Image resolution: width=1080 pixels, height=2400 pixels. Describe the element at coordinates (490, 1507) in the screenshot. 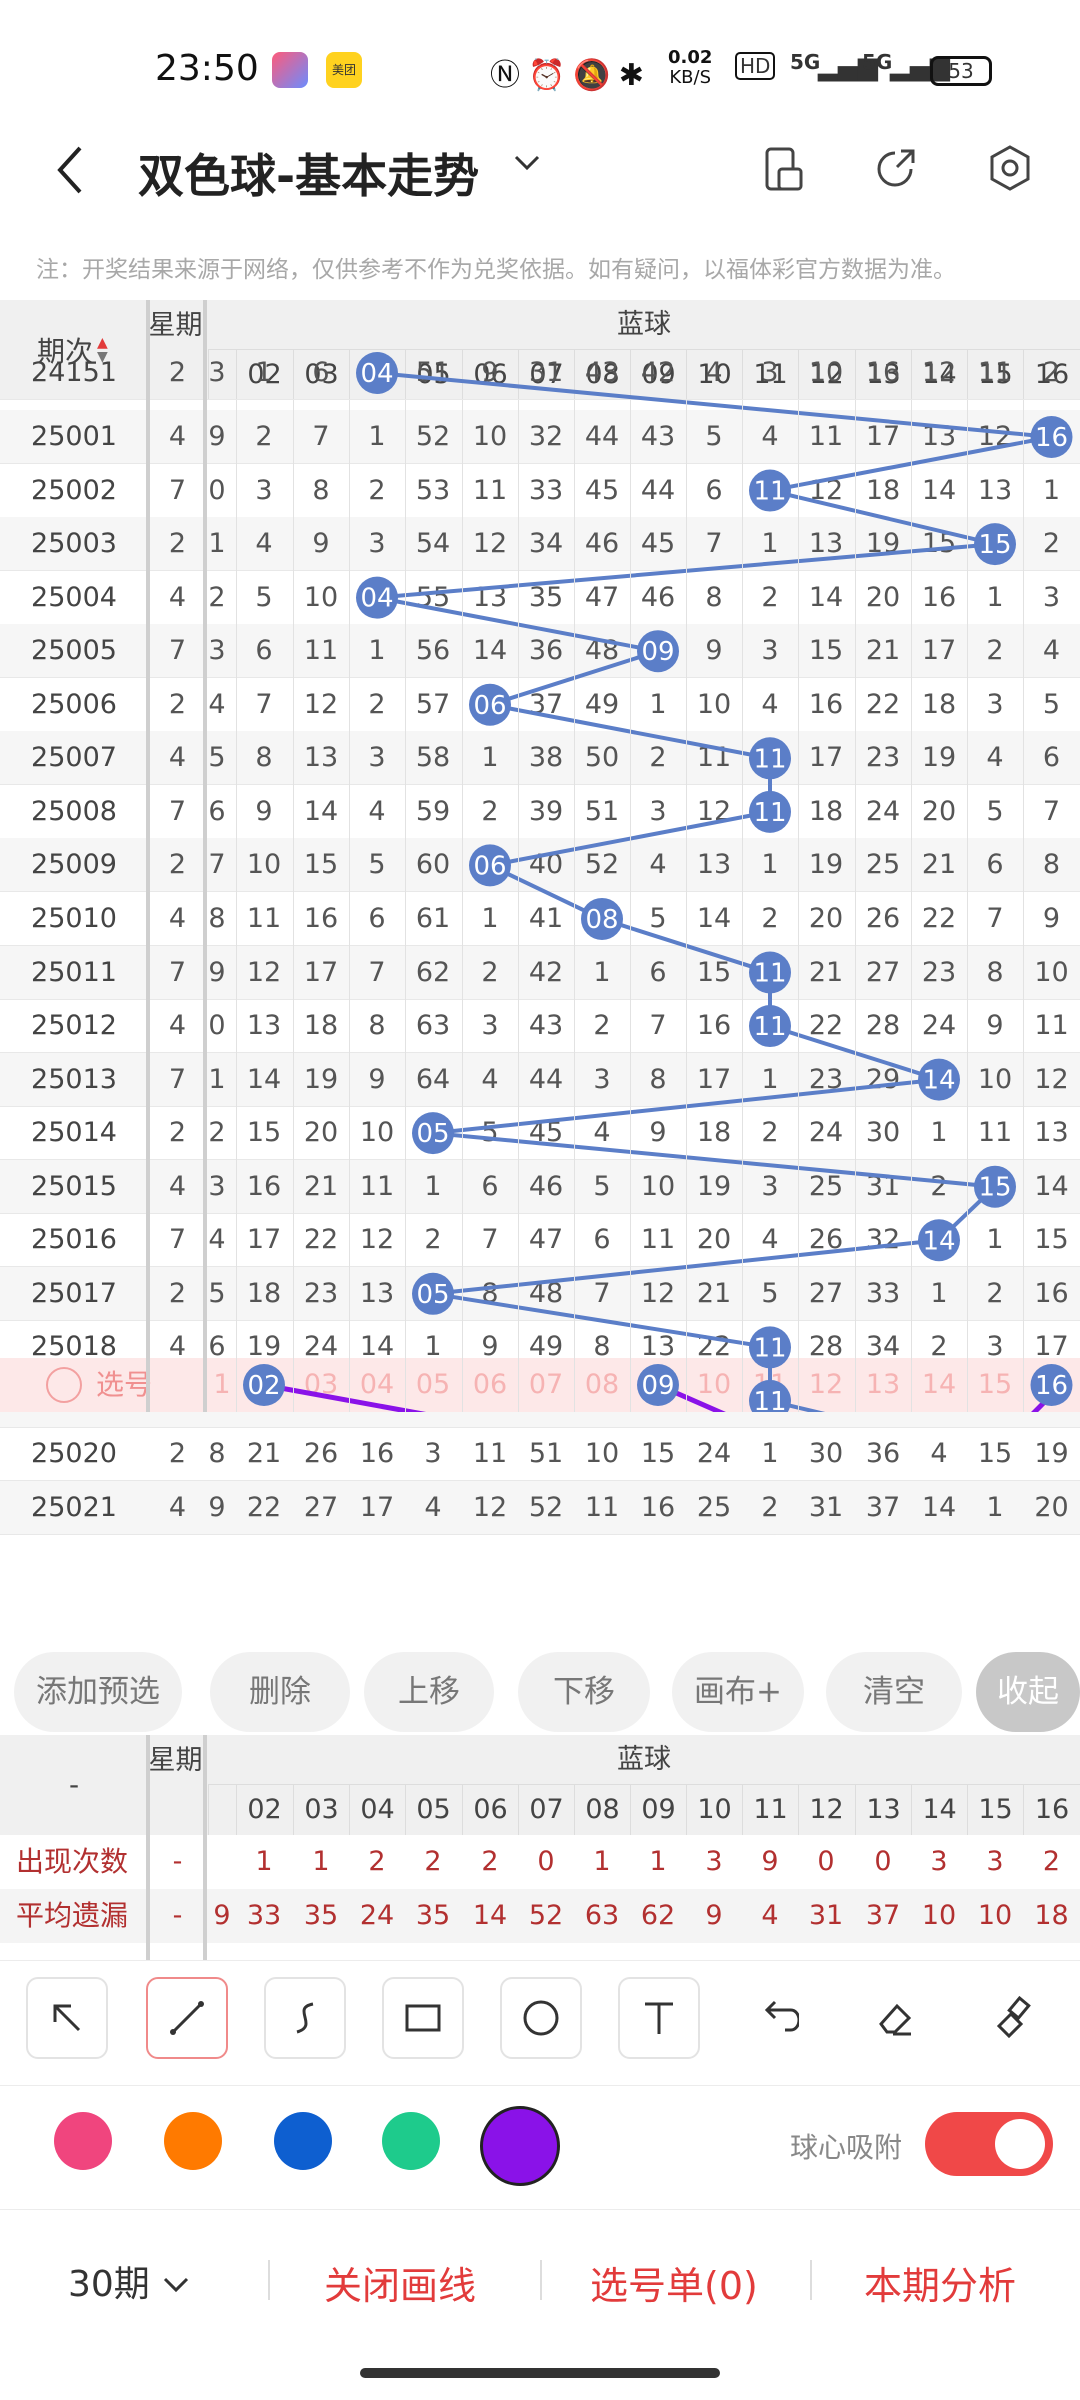

I see `miss-count-cell: 12` at that location.